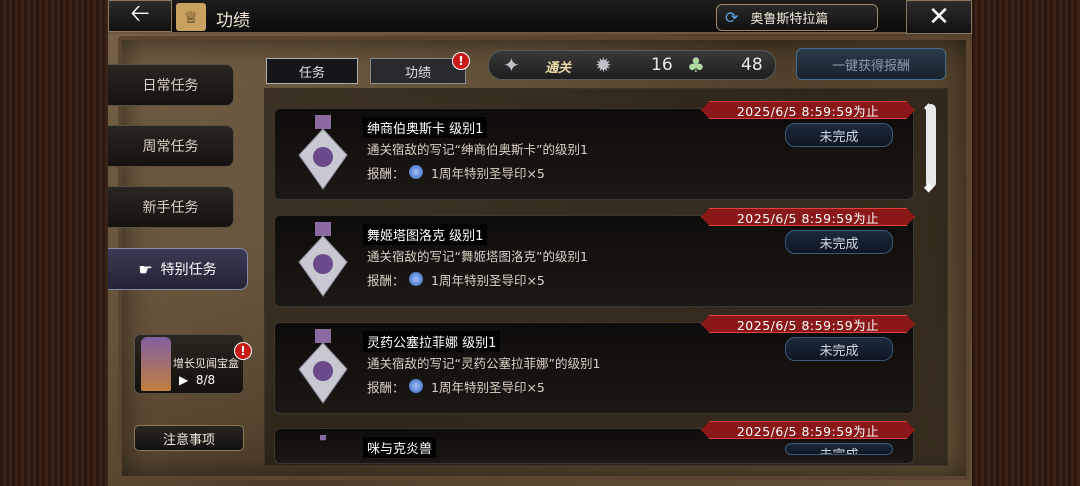 This screenshot has width=1080, height=486. I want to click on treasure-box-count: ▶︎ 8/8, so click(197, 380).